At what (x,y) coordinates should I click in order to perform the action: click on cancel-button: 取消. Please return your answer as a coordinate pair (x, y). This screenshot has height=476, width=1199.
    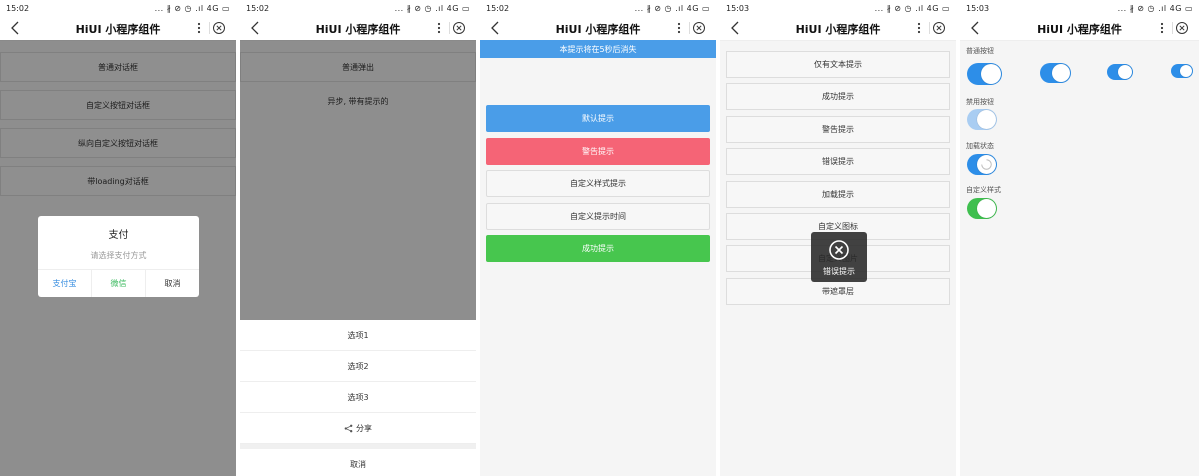
    Looking at the image, I should click on (172, 283).